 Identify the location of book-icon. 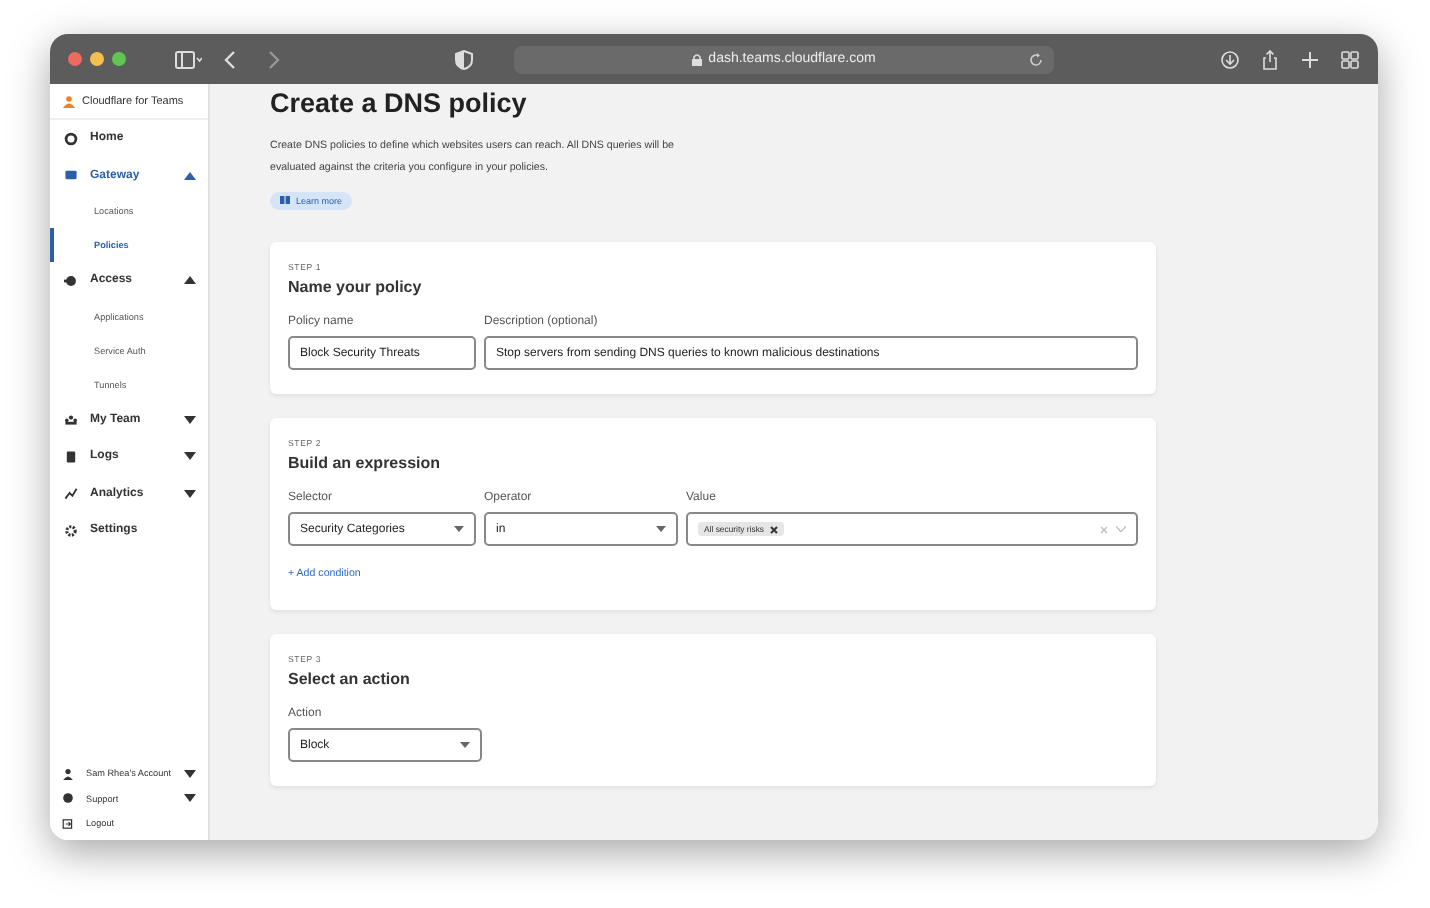
(285, 200).